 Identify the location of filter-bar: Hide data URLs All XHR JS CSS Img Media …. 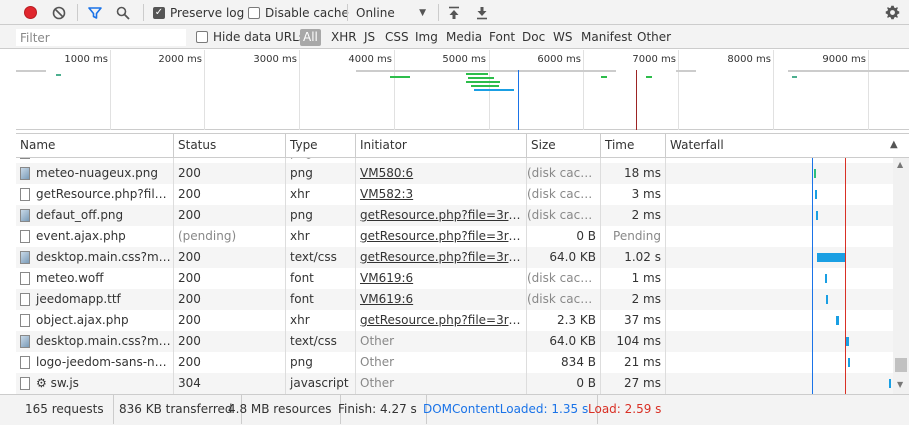
(454, 37).